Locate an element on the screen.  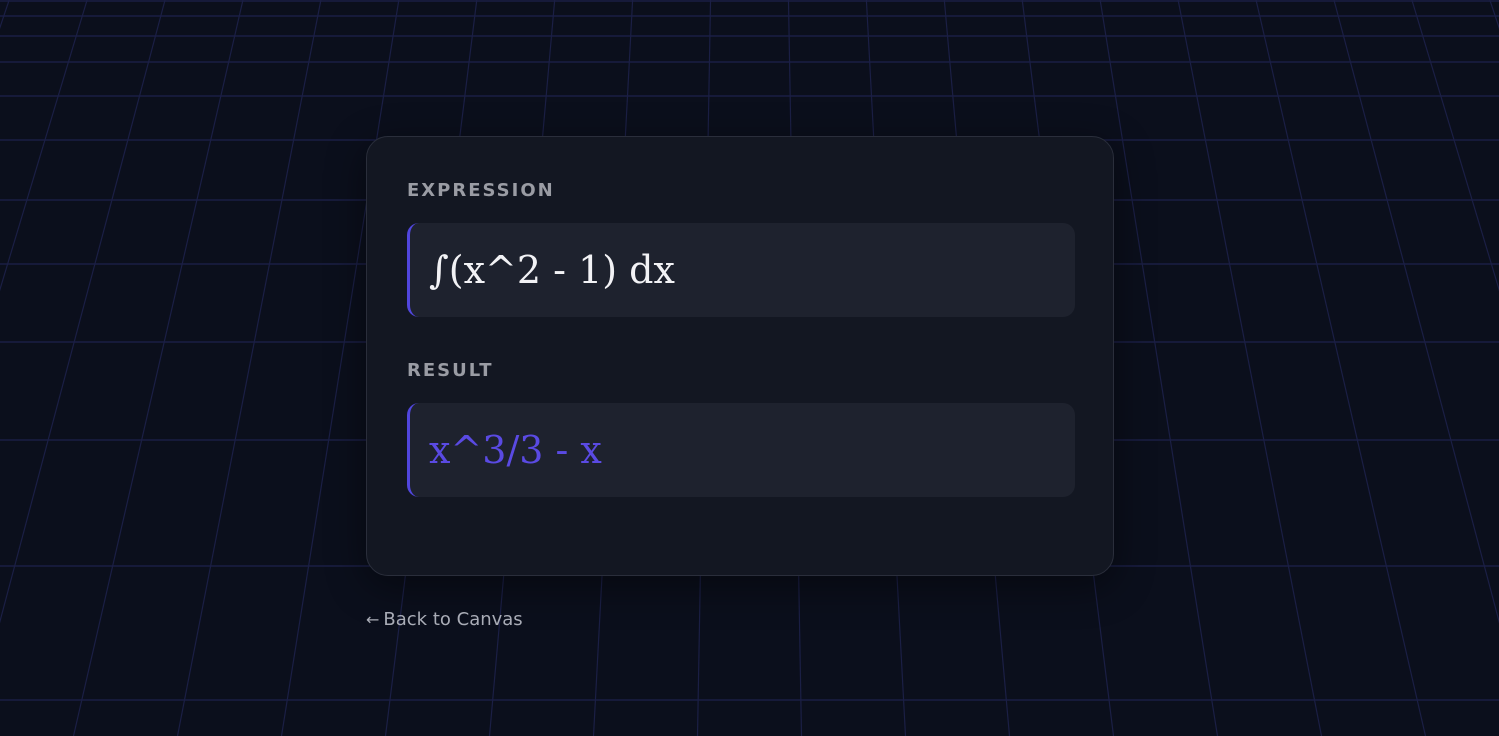
expression-value: ∫(x^2 - 1) dx is located at coordinates (552, 270).